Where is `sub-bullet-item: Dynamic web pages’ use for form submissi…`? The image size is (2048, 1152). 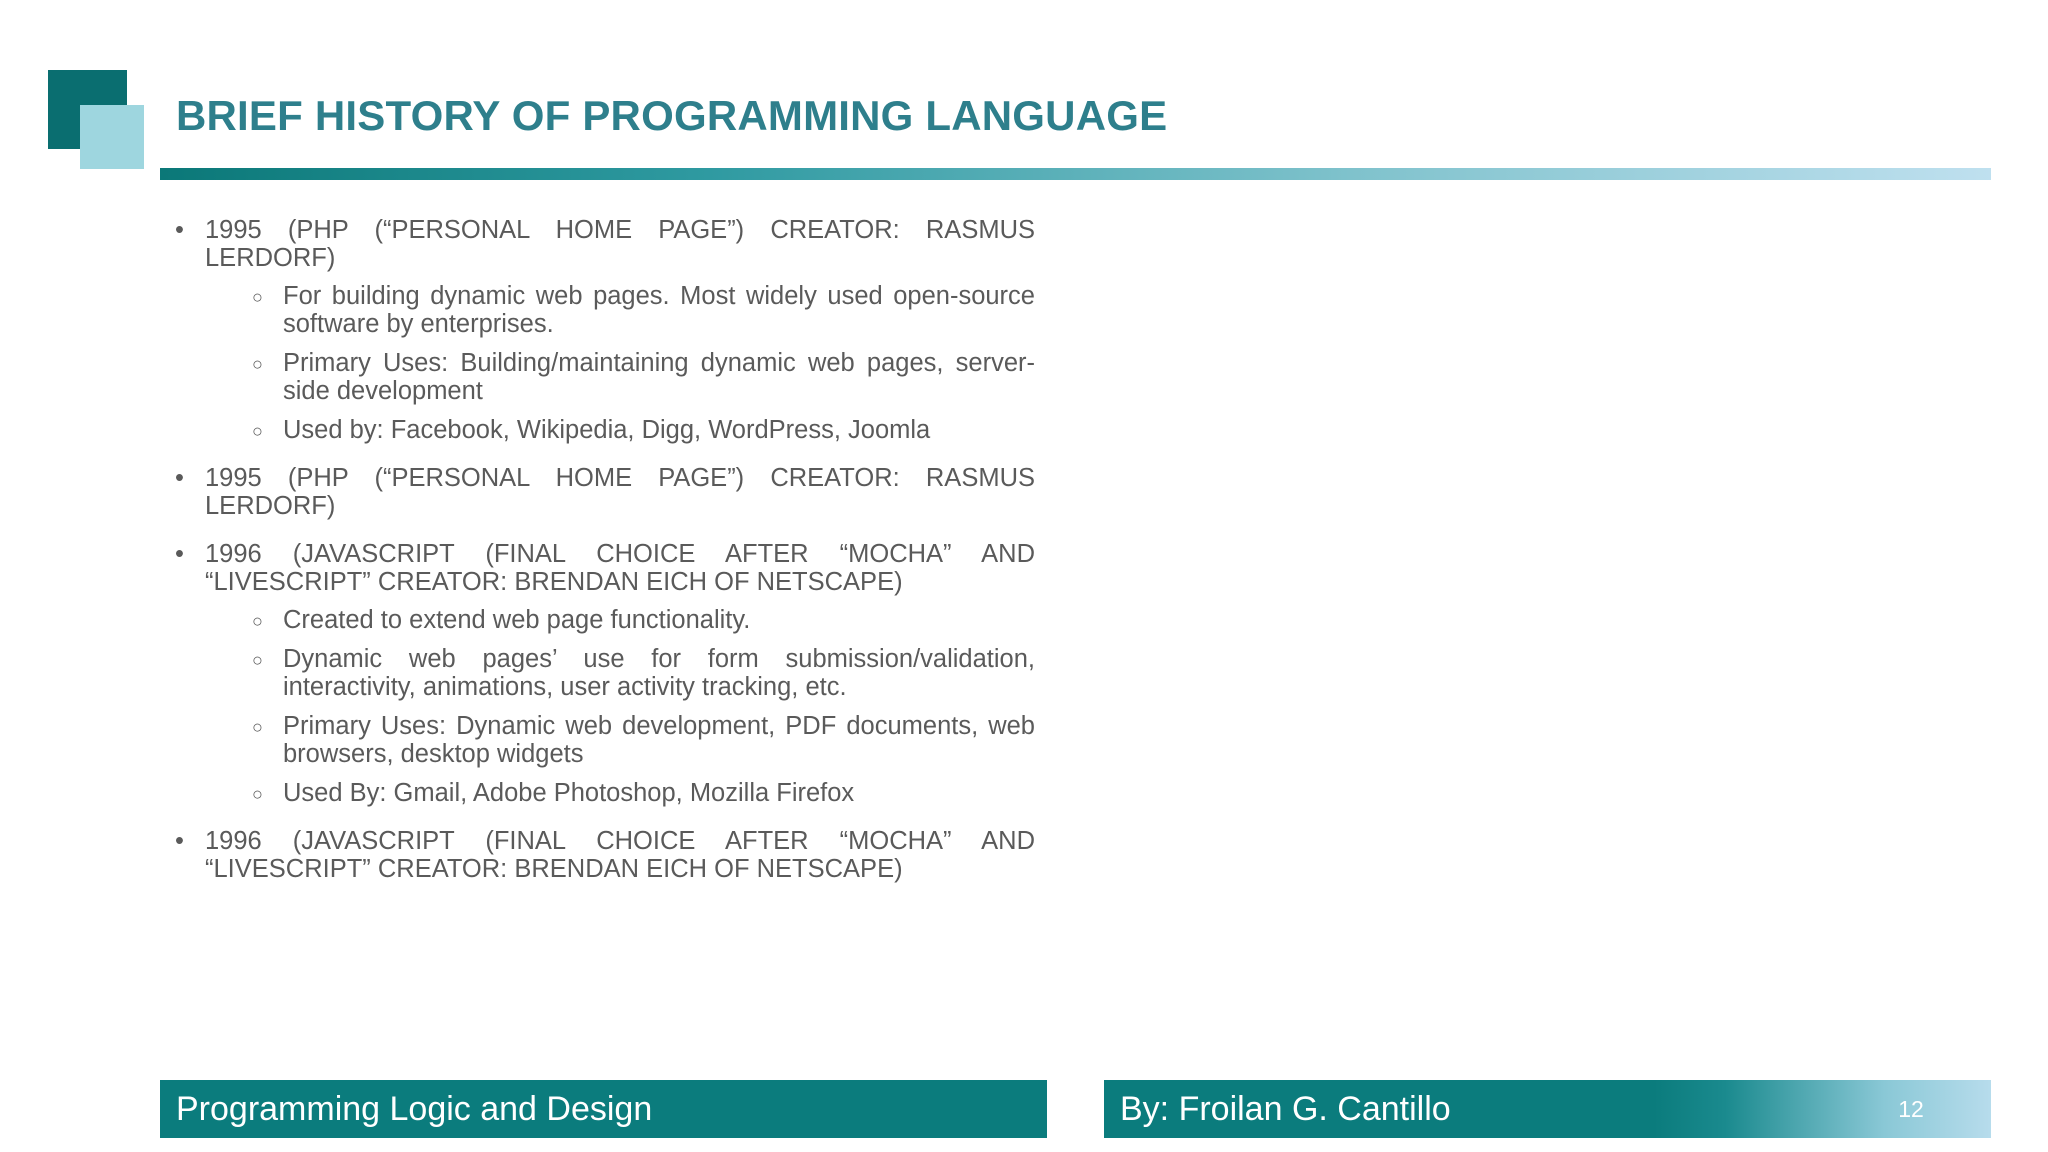
sub-bullet-item: Dynamic web pages’ use for form submissi… is located at coordinates (605, 673).